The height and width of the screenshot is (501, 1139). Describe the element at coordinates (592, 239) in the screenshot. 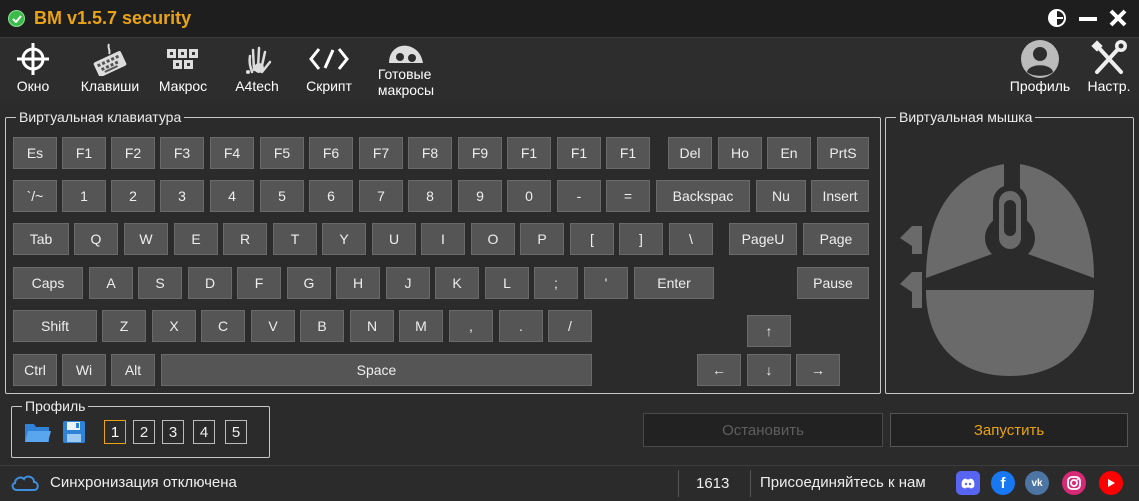

I see `key-bracket-left: [` at that location.